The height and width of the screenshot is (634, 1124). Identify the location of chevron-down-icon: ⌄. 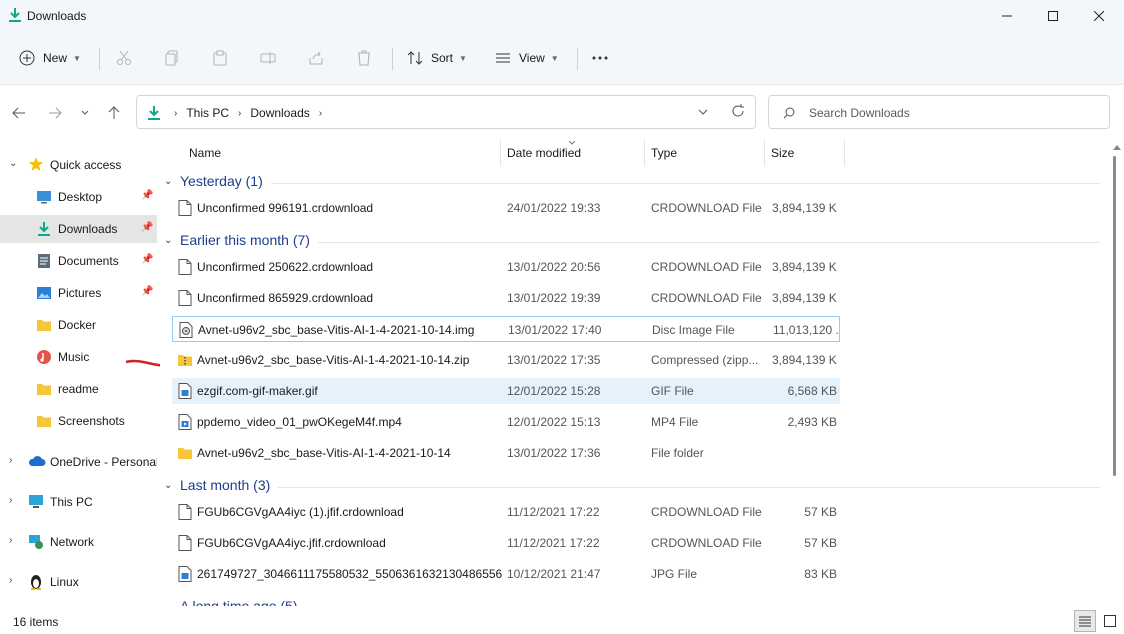
(13, 163).